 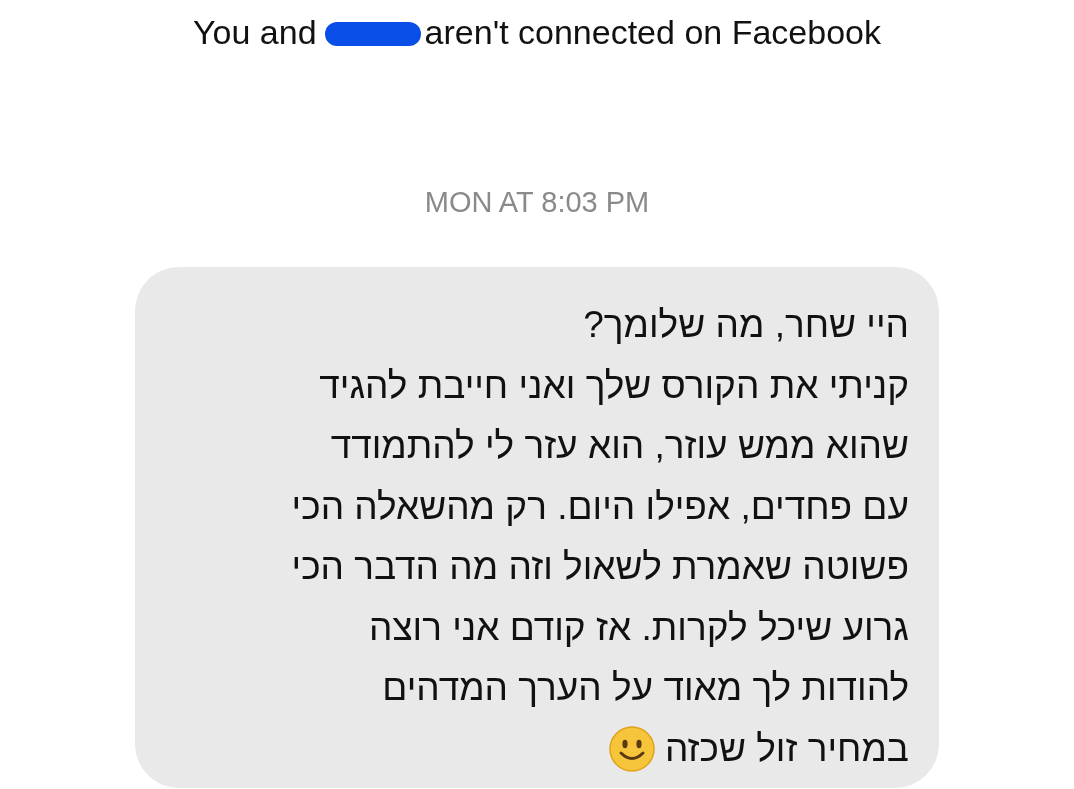 What do you see at coordinates (537, 202) in the screenshot?
I see `timestamp: MON AT 8:03 PM` at bounding box center [537, 202].